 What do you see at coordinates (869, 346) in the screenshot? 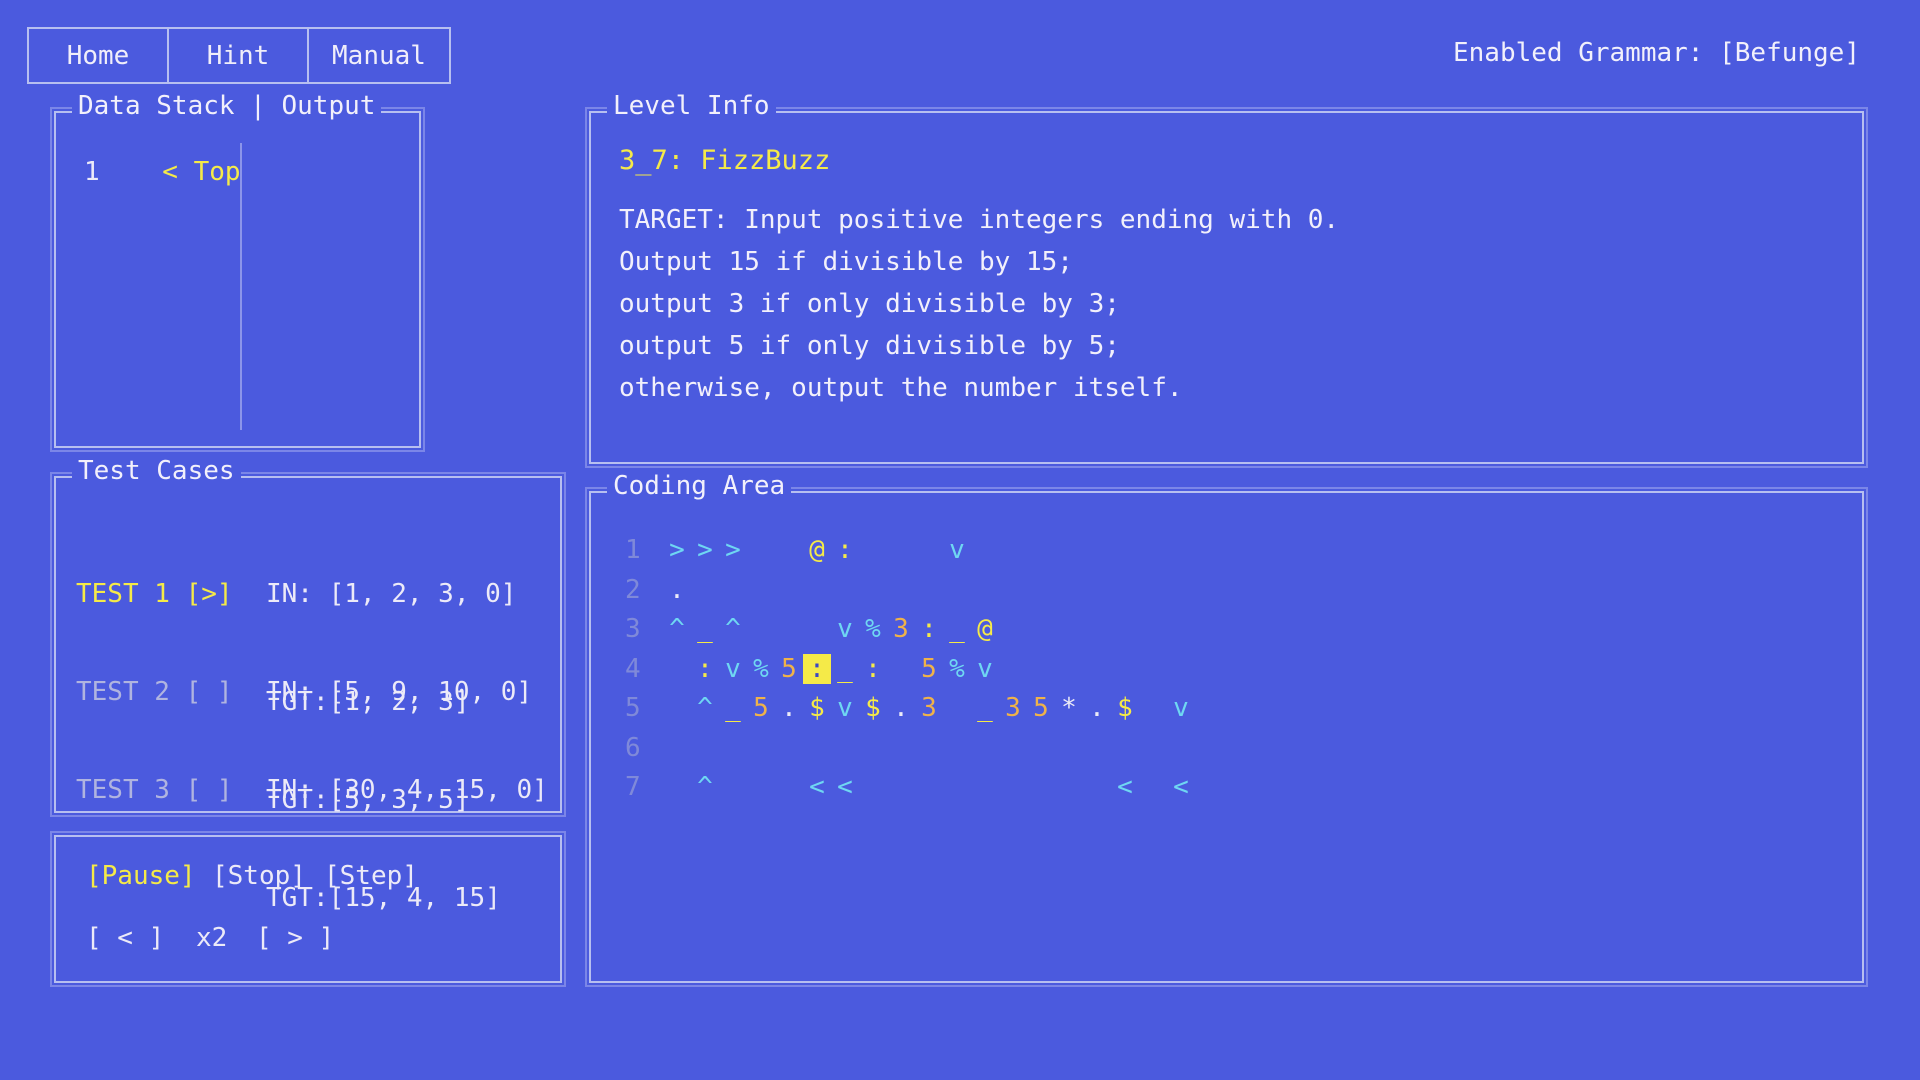
I see `description-line: output 5 if only divisible by 5;` at bounding box center [869, 346].